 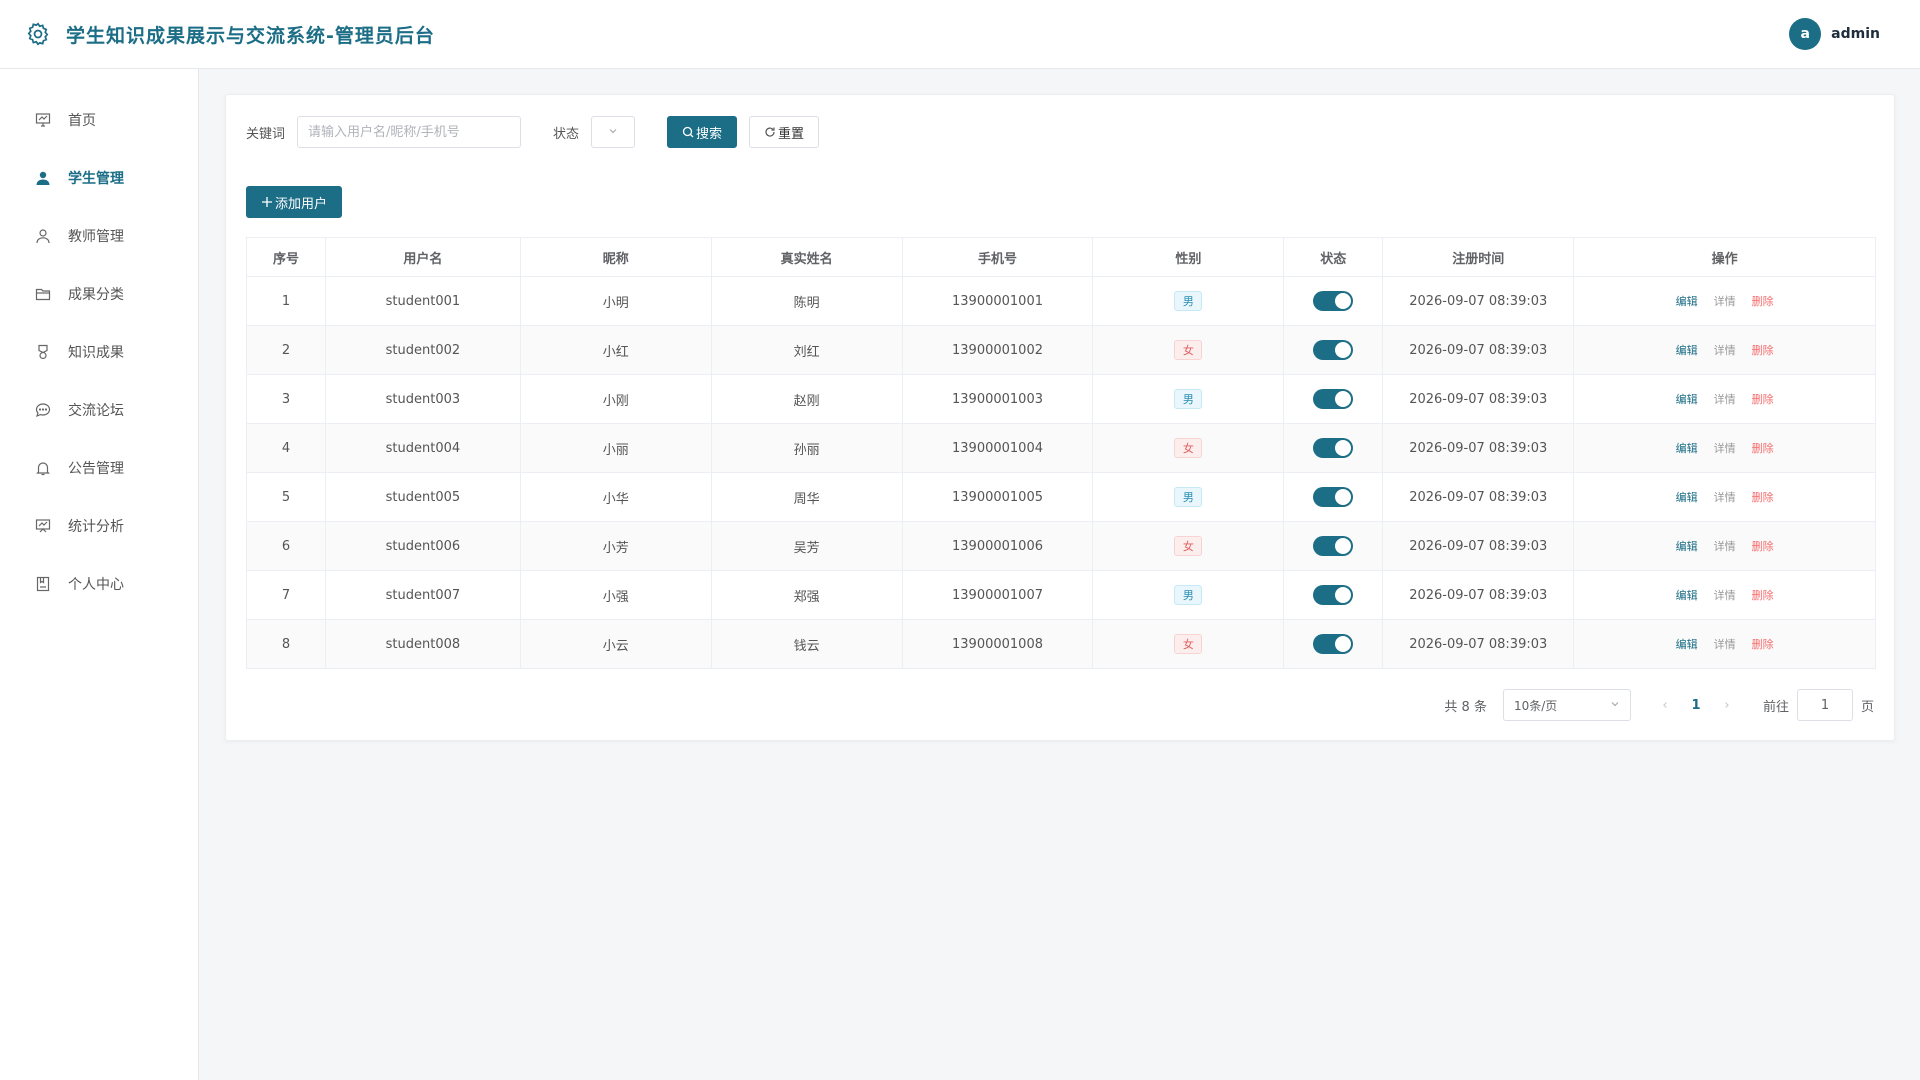 I want to click on sidebar-item-profile: 个人中心, so click(x=99, y=584).